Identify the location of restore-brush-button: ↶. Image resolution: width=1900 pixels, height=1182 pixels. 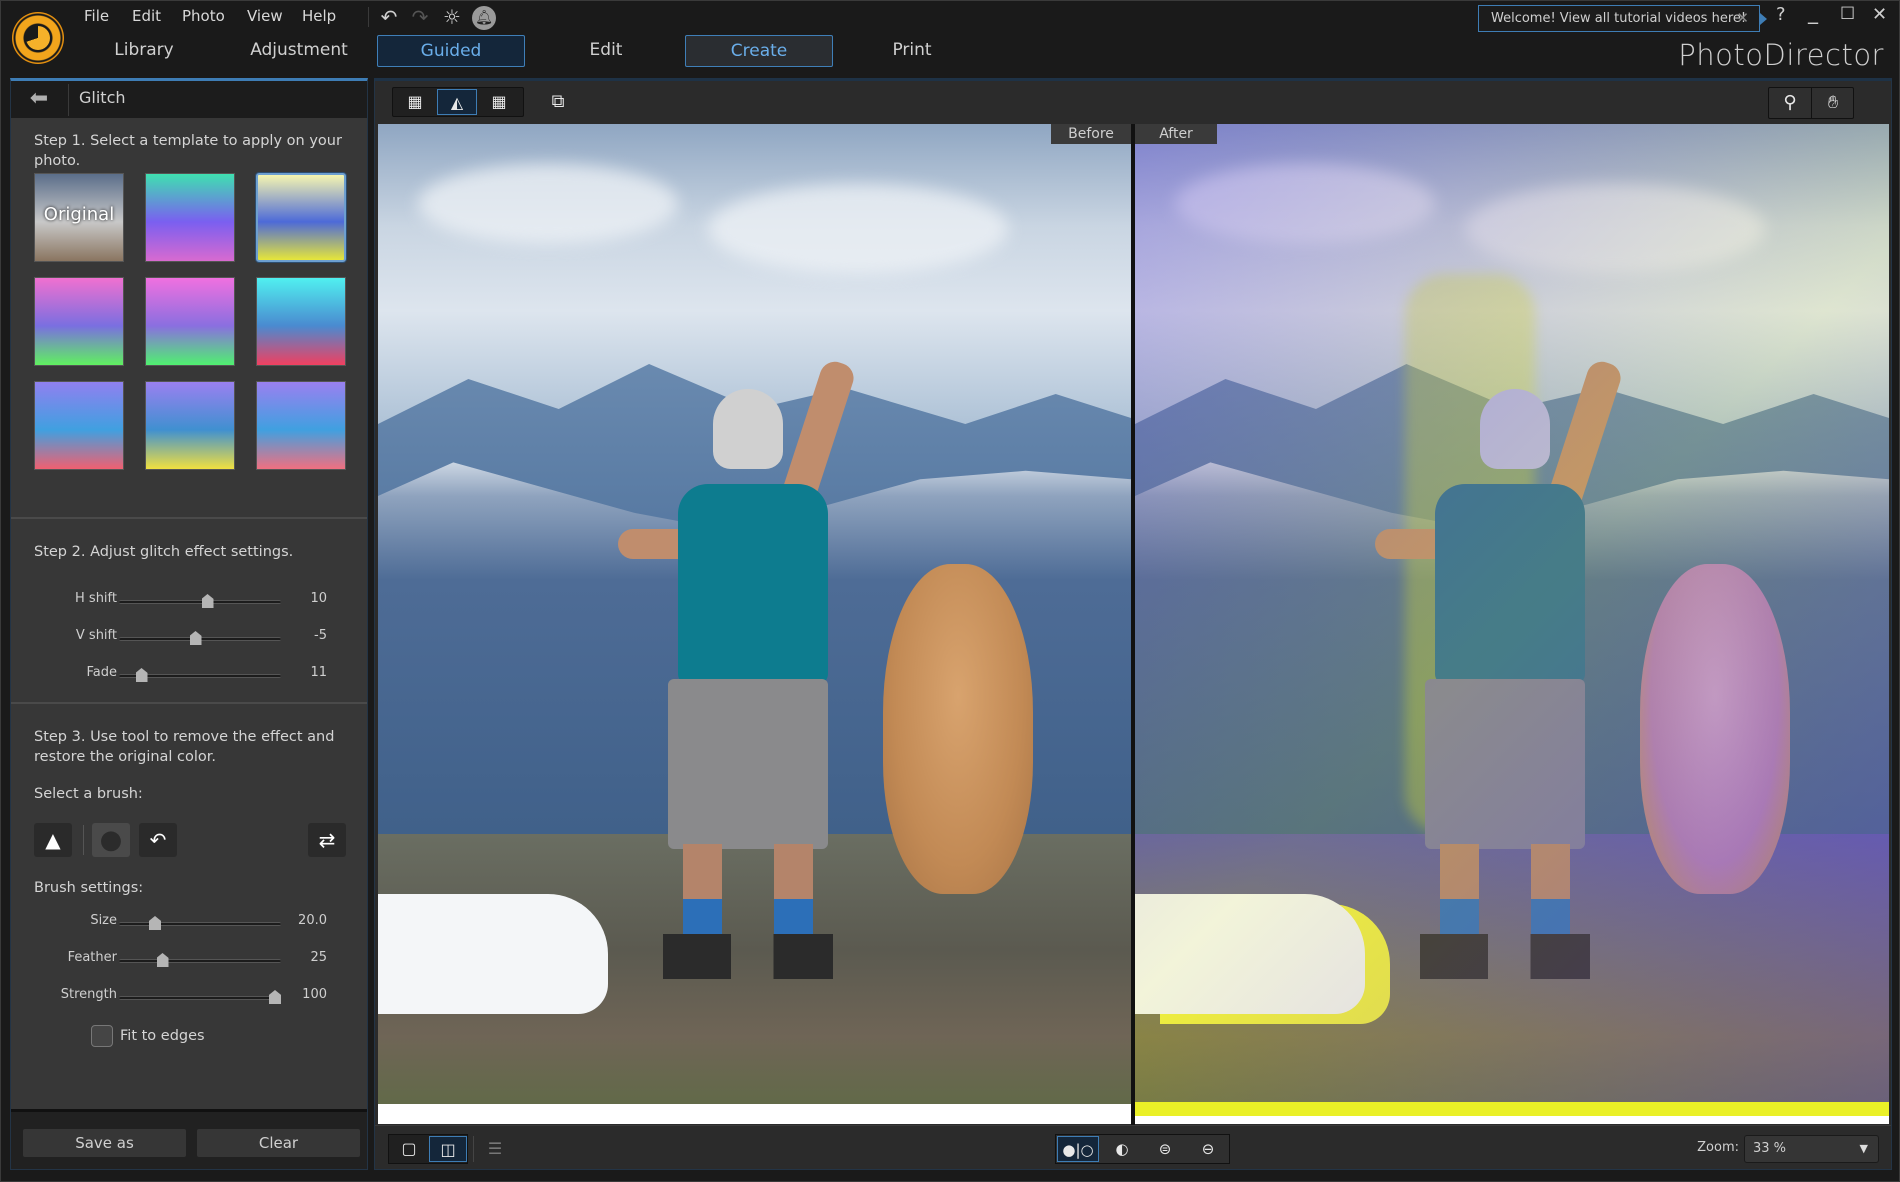
(158, 840).